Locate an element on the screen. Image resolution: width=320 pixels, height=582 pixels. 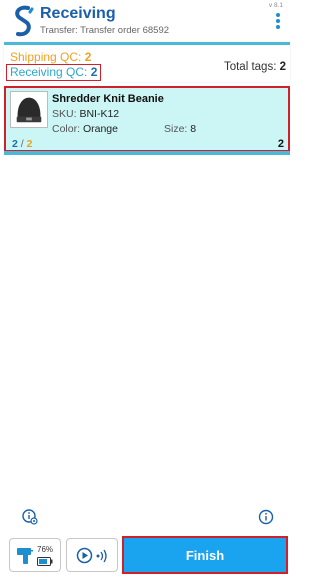
shipping-qc: Shipping QC: 2 is located at coordinates (50, 57).